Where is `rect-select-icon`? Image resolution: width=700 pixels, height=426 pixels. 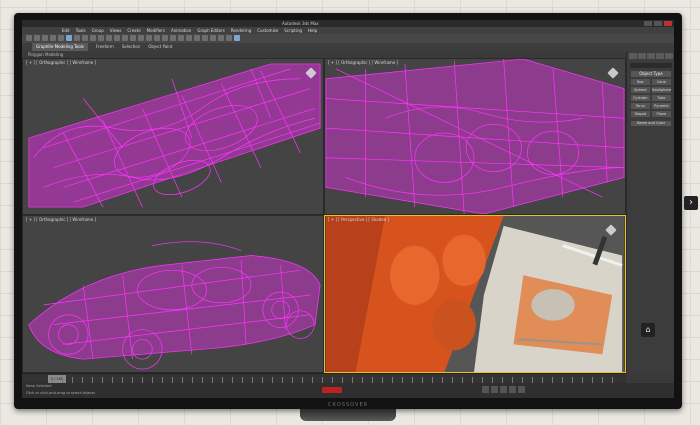 rect-select-icon is located at coordinates (85, 38).